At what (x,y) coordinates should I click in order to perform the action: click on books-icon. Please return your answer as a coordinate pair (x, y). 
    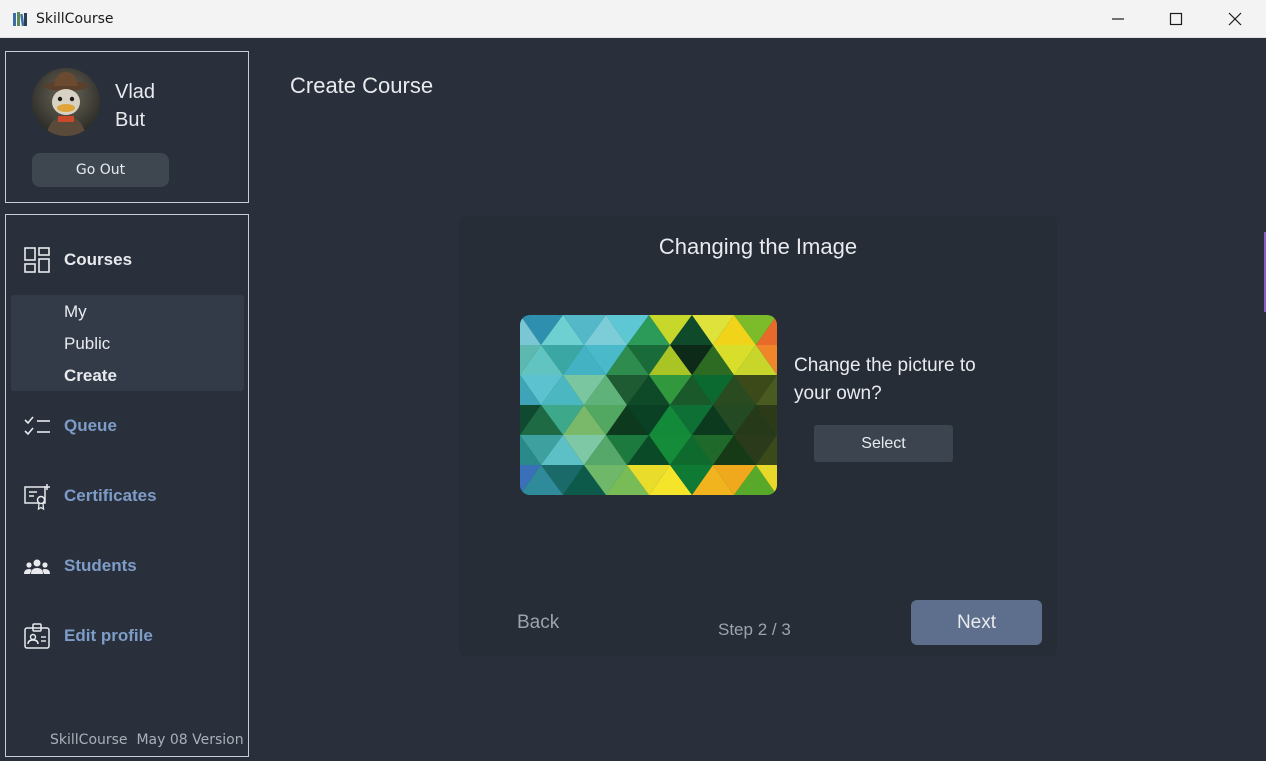
    Looking at the image, I should click on (20, 19).